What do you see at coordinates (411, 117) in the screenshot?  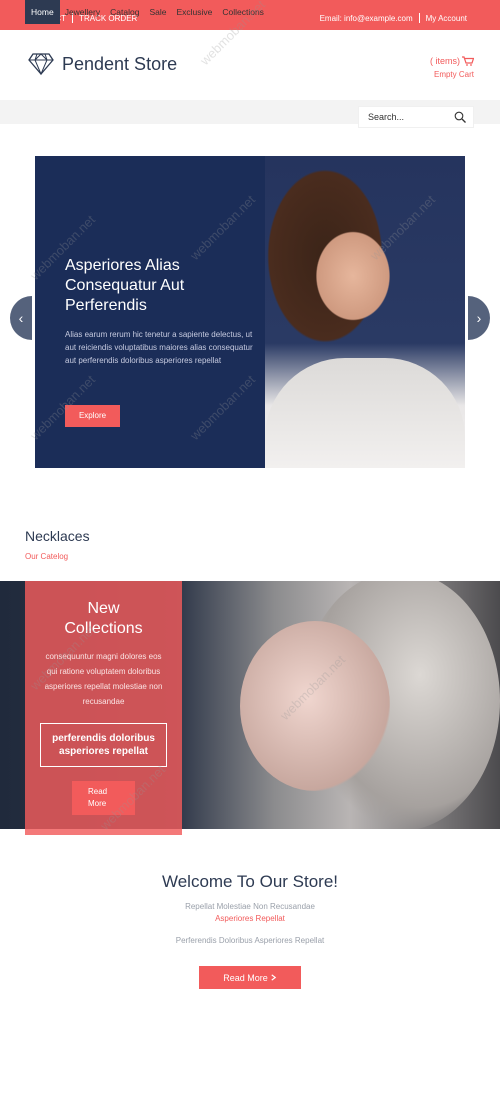 I see `search-input` at bounding box center [411, 117].